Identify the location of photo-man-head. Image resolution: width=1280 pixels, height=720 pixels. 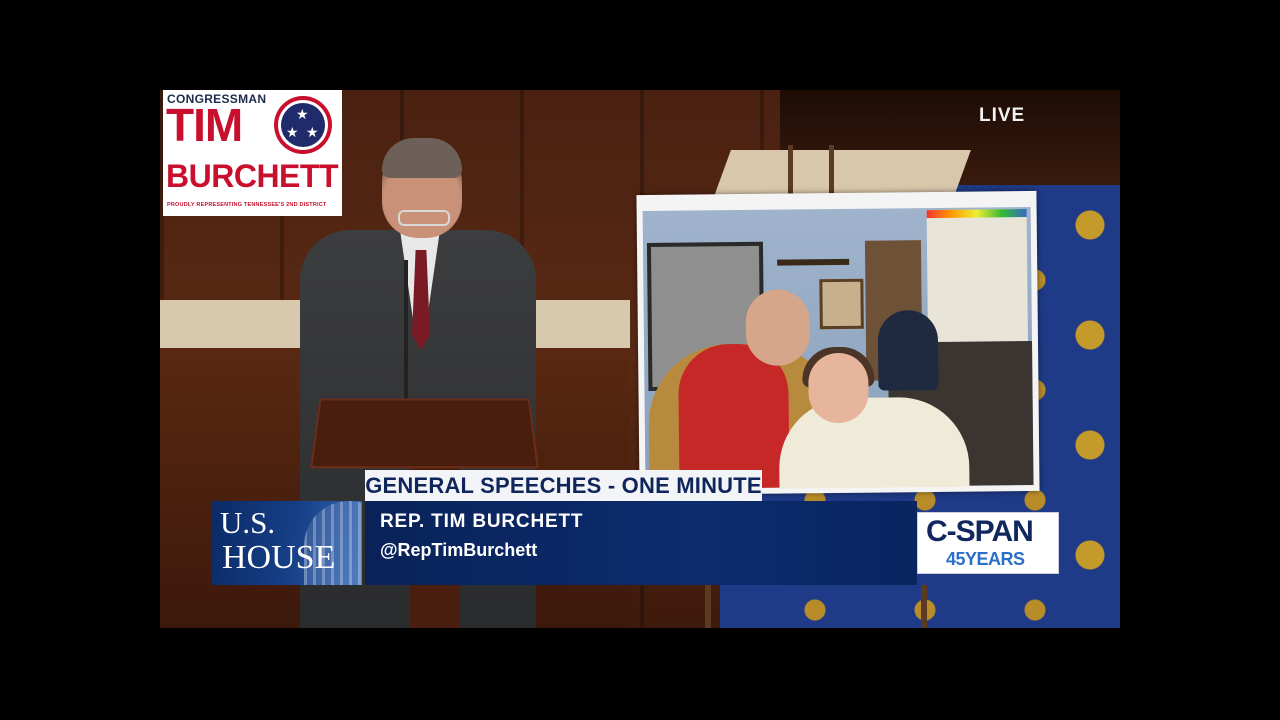
(778, 327).